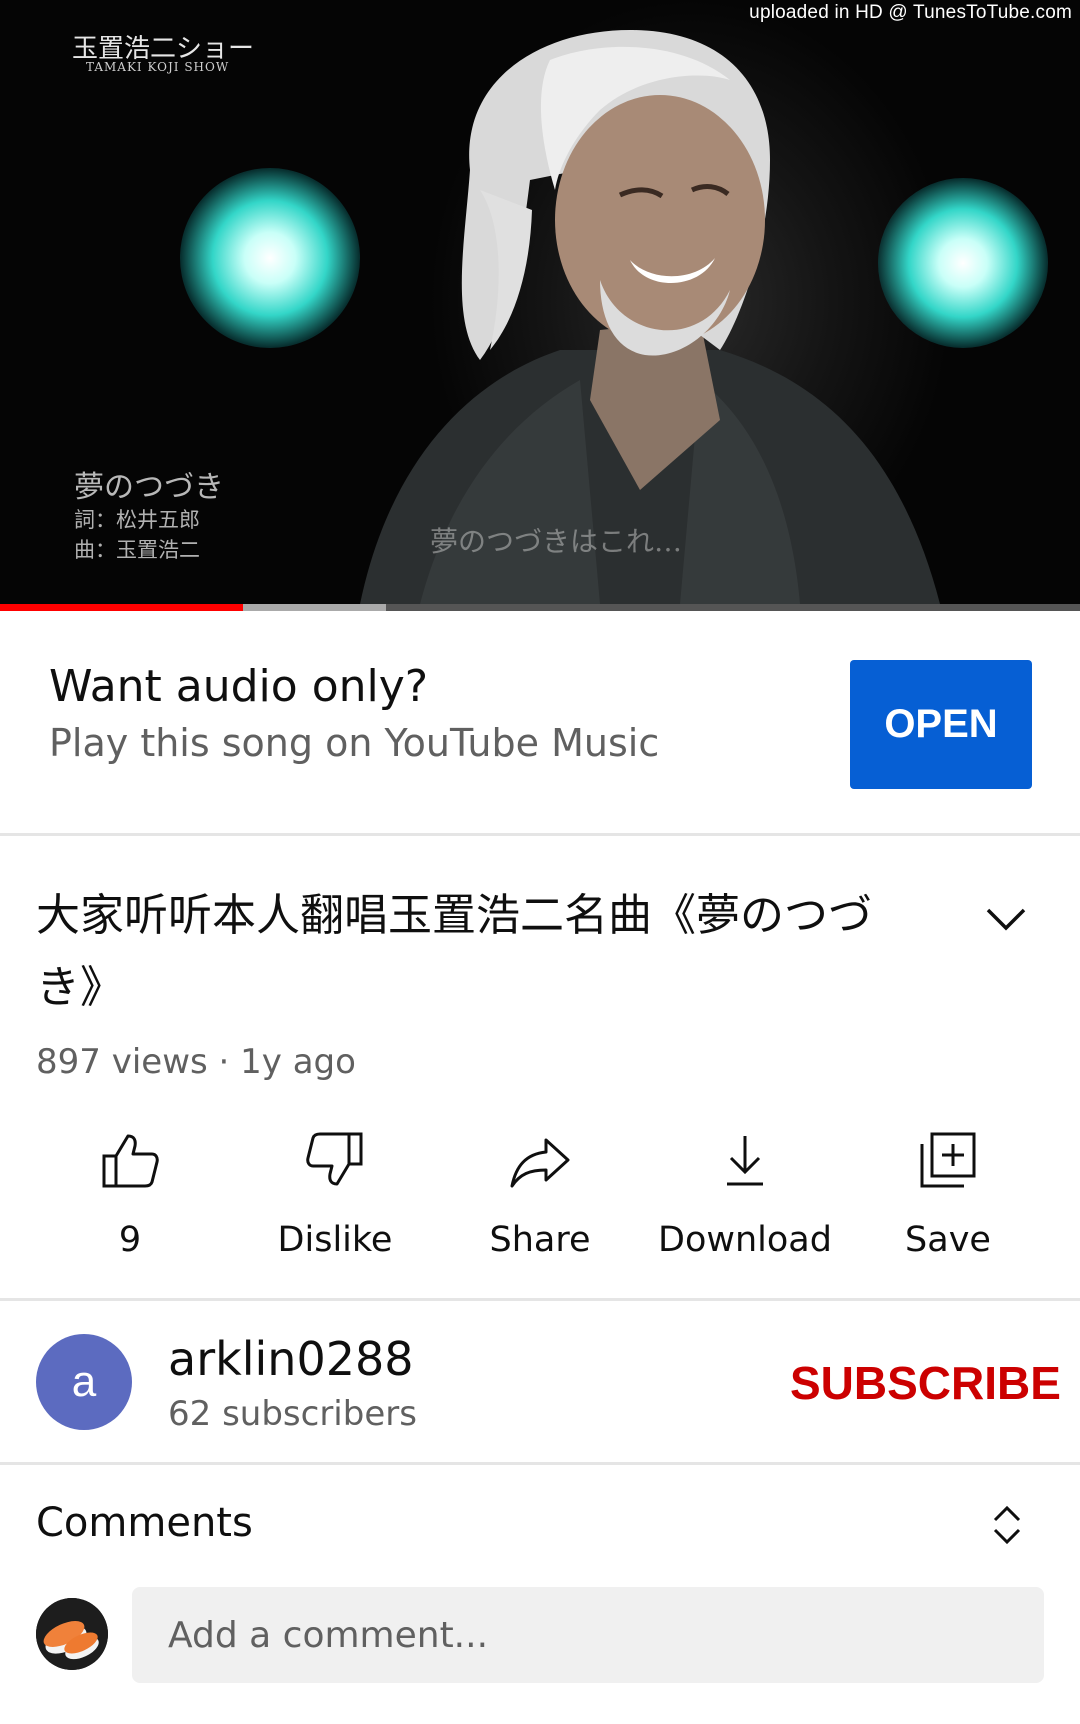 Image resolution: width=1080 pixels, height=1724 pixels. I want to click on like-button: 9, so click(130, 1200).